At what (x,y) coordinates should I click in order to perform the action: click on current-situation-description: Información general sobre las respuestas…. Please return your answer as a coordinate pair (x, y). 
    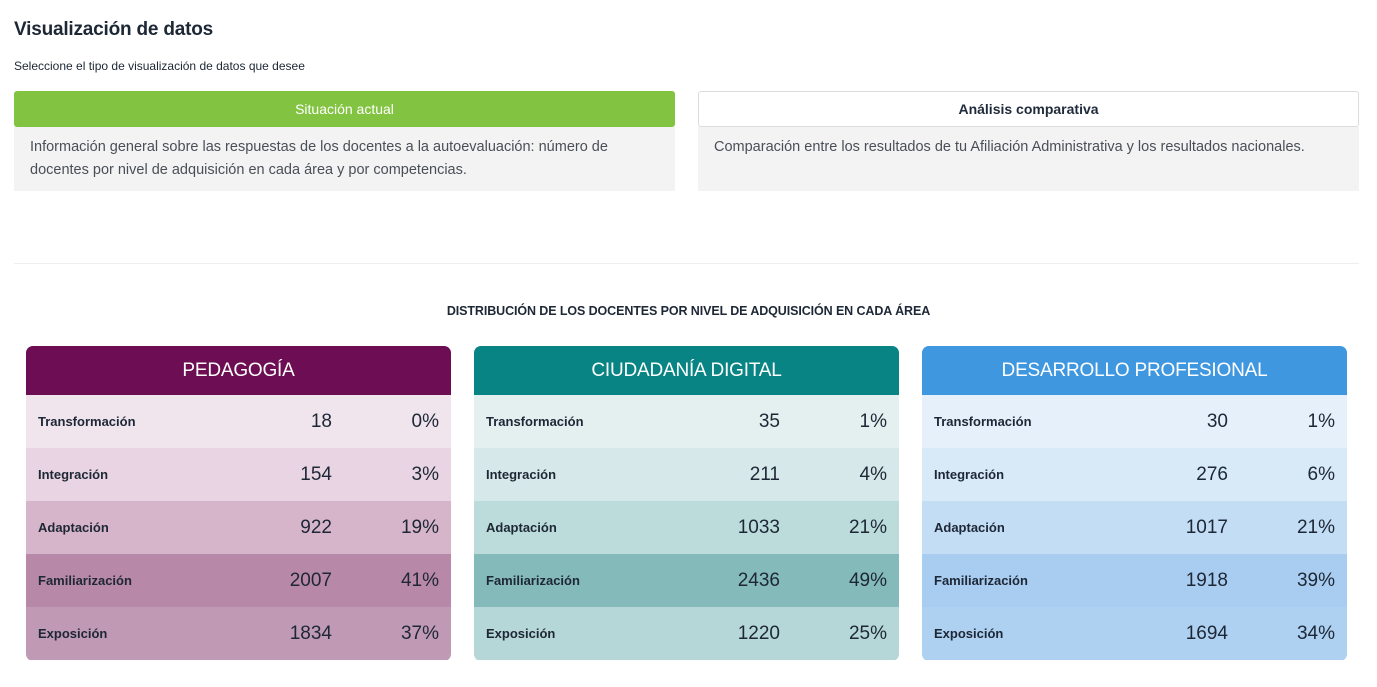
    Looking at the image, I should click on (344, 159).